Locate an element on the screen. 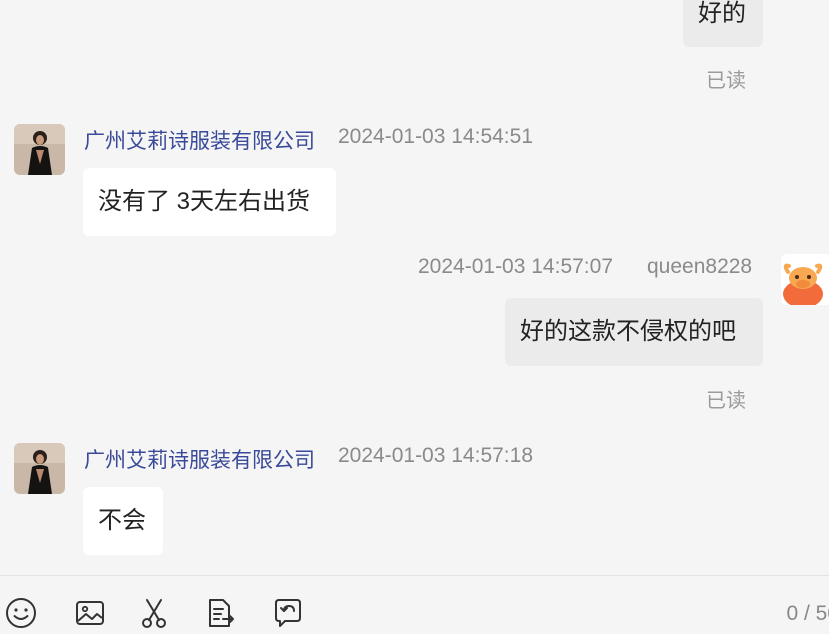 The height and width of the screenshot is (634, 829). image-button is located at coordinates (90, 613).